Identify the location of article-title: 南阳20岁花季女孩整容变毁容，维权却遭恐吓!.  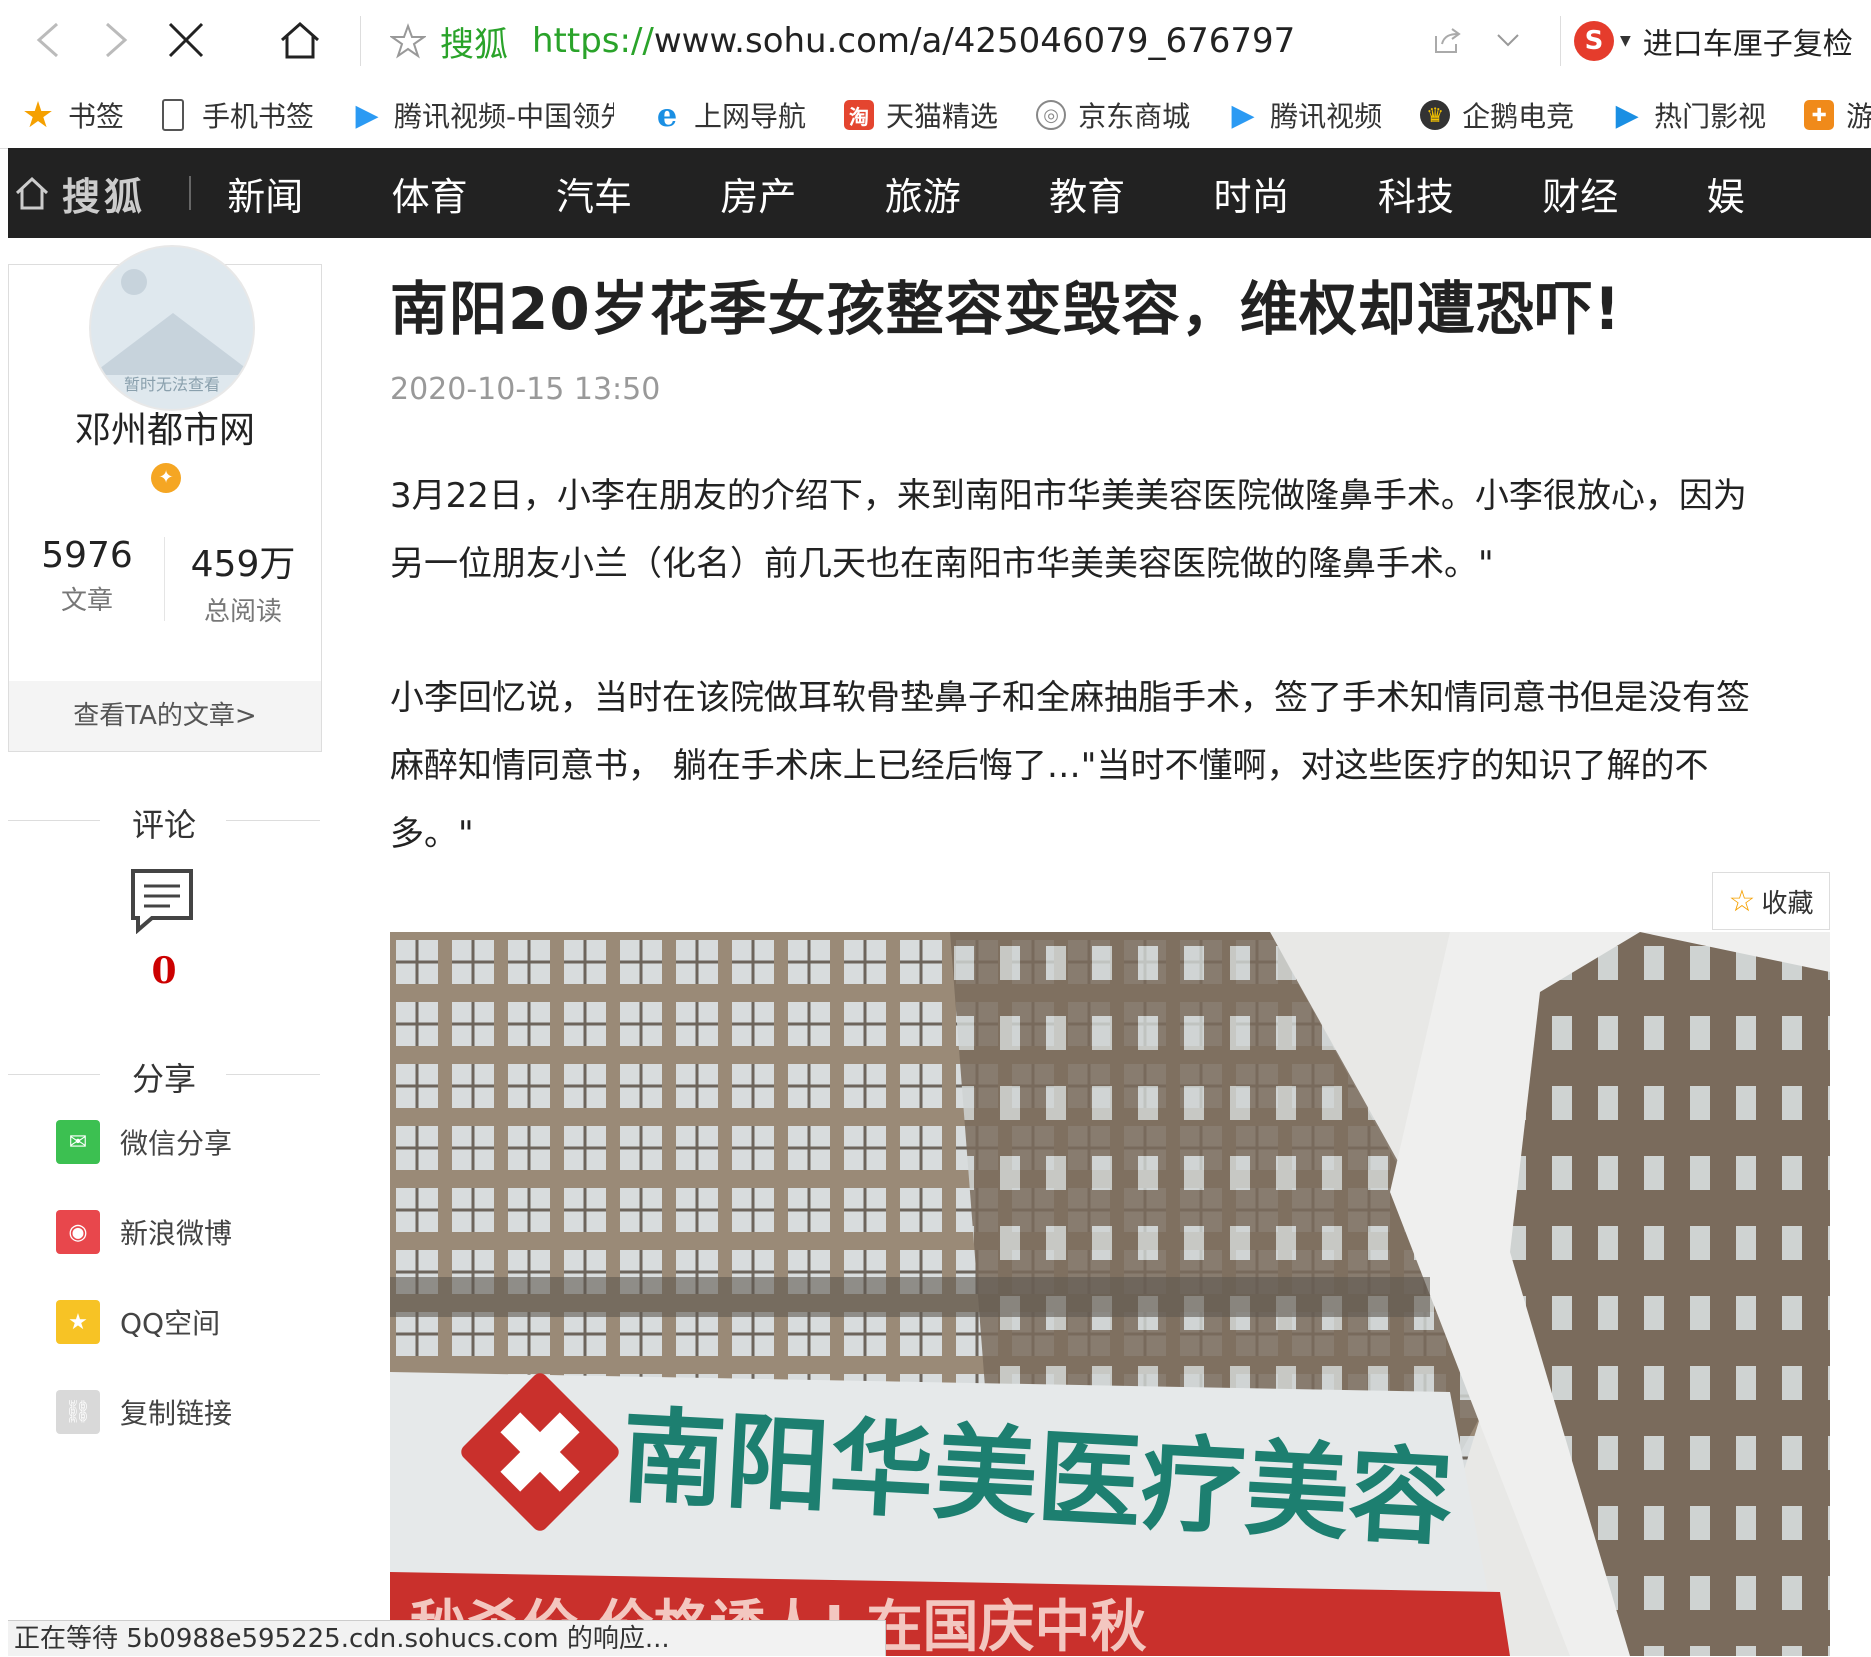
(1006, 309).